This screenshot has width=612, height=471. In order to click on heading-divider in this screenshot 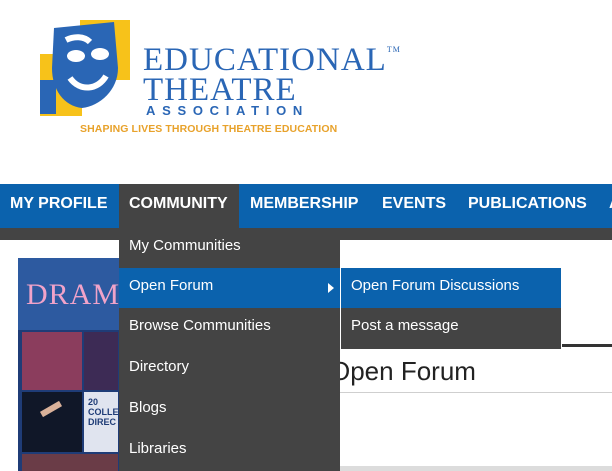, I will do `click(476, 392)`.